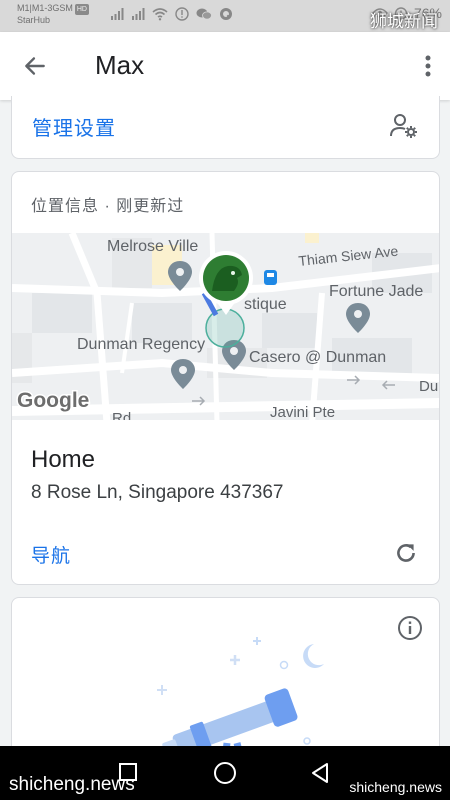  Describe the element at coordinates (225, 66) in the screenshot. I see `app-bar: Max` at that location.